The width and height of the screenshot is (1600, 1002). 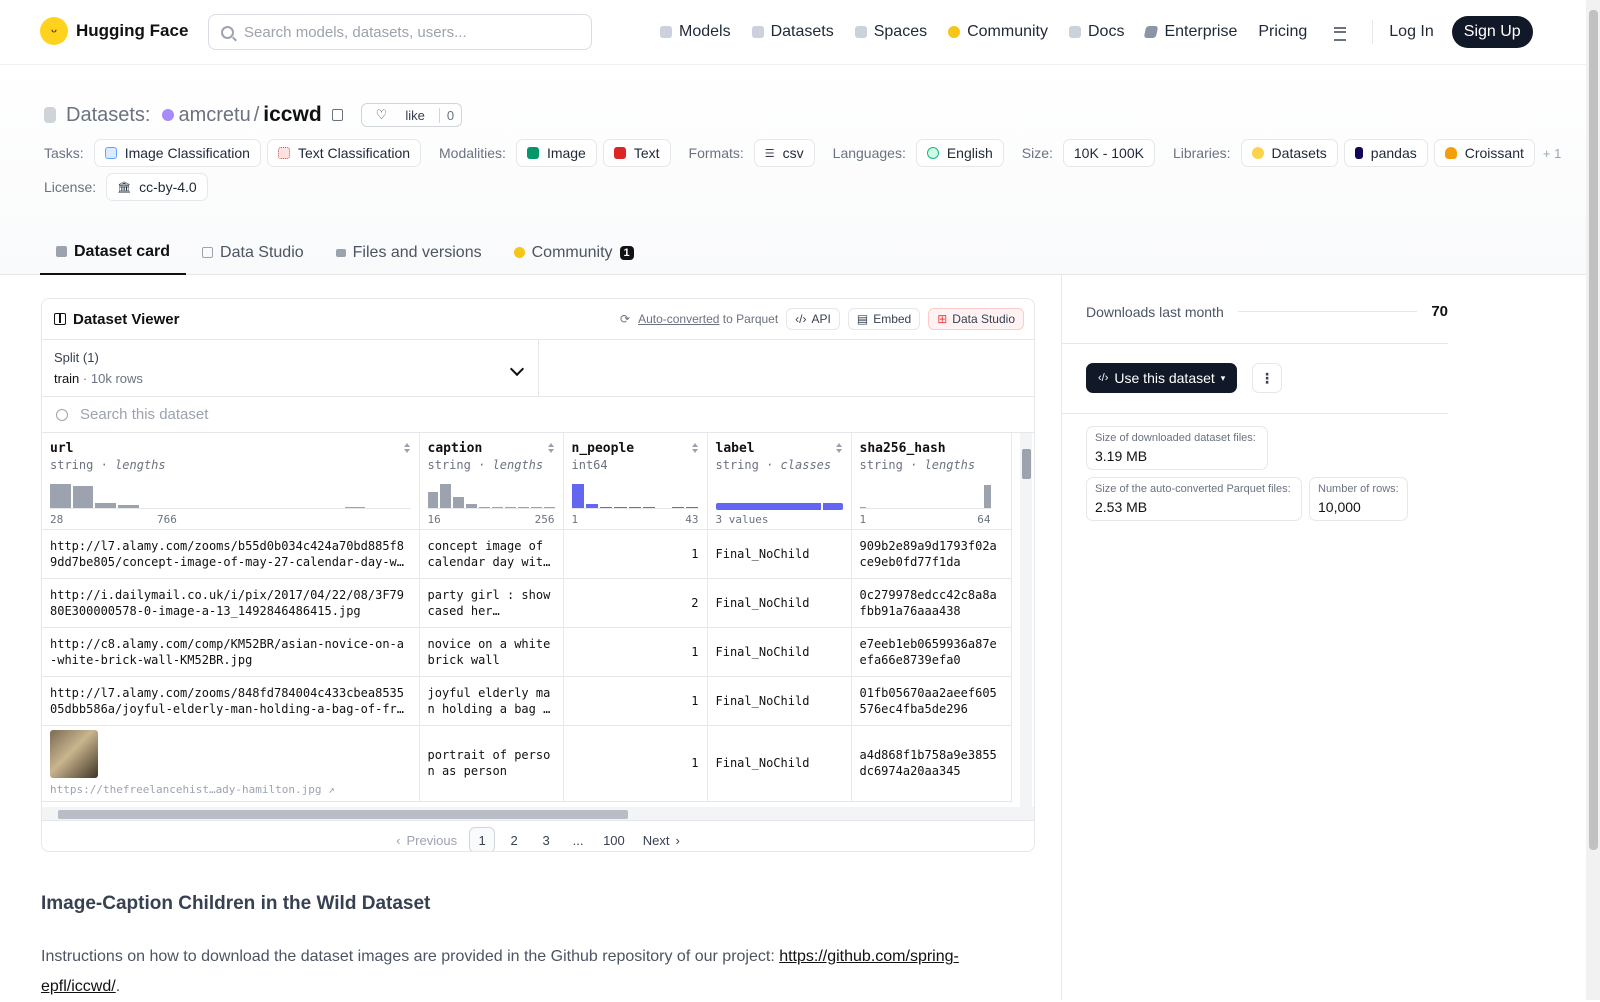 What do you see at coordinates (292, 115) in the screenshot?
I see `dataset-name: iccwd` at bounding box center [292, 115].